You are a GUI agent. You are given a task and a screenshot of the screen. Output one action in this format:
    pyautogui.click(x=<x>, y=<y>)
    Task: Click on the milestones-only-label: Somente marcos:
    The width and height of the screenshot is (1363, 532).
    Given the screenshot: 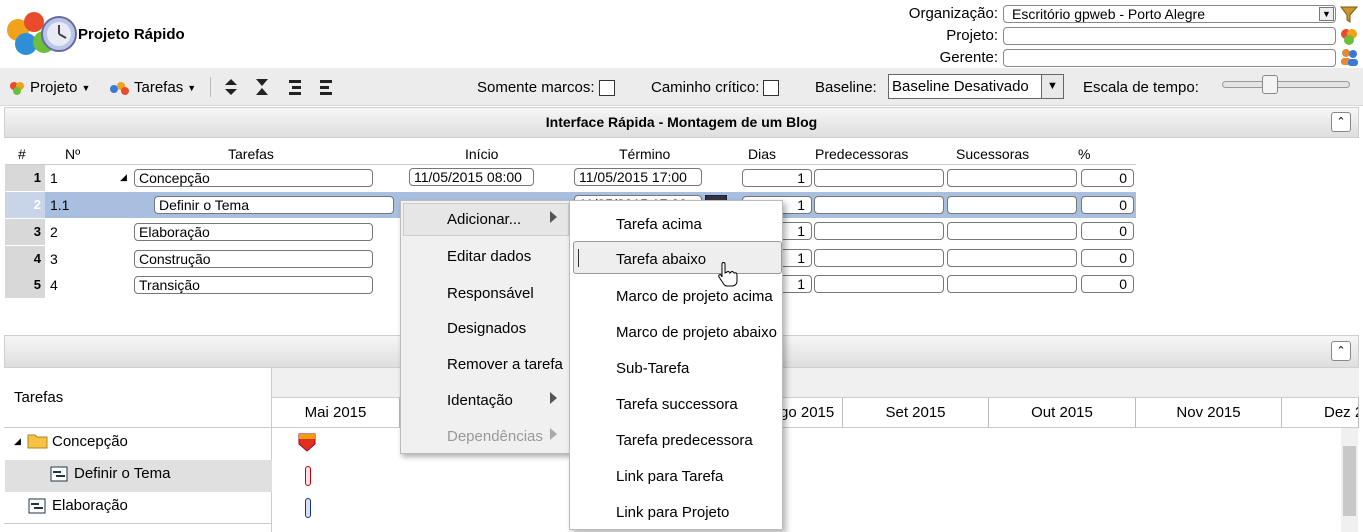 What is the action you would take?
    pyautogui.click(x=536, y=87)
    